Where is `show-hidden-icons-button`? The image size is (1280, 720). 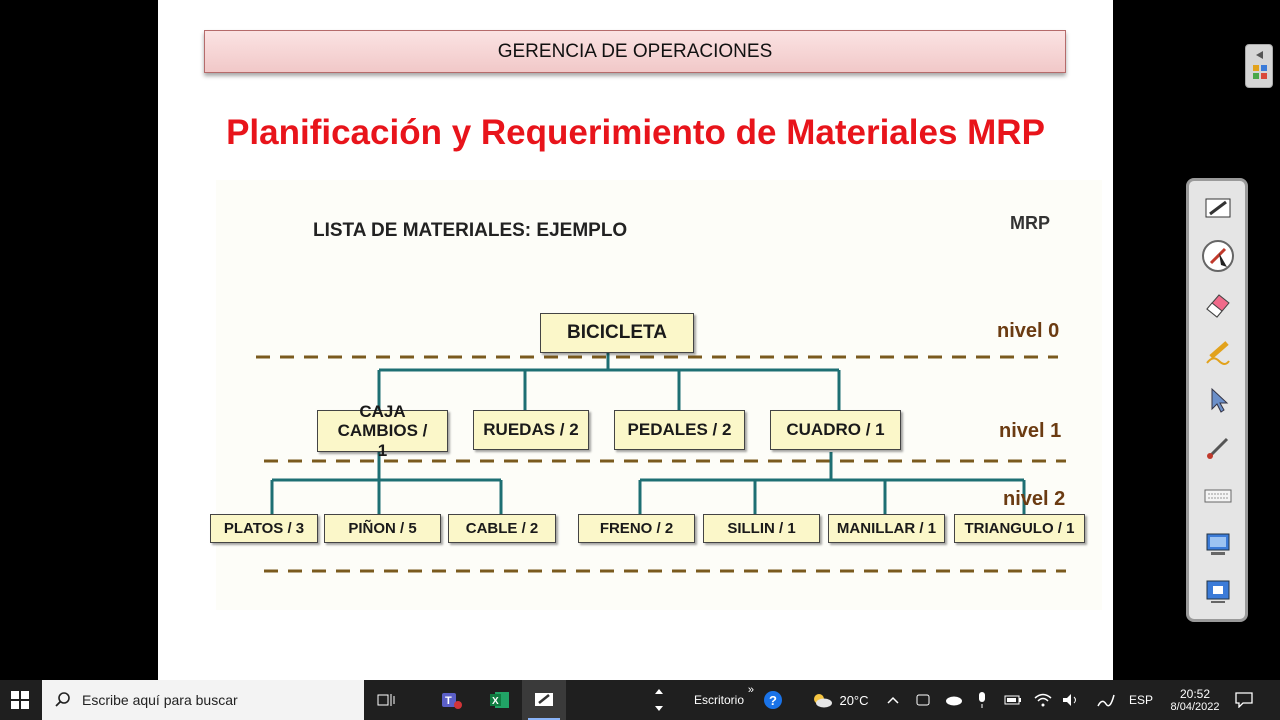 show-hidden-icons-button is located at coordinates (893, 700).